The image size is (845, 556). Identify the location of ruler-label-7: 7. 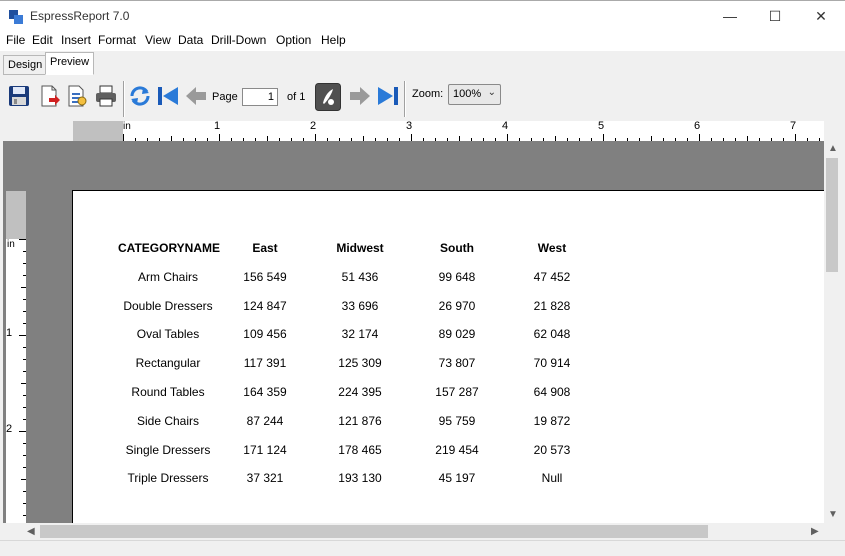
(793, 126).